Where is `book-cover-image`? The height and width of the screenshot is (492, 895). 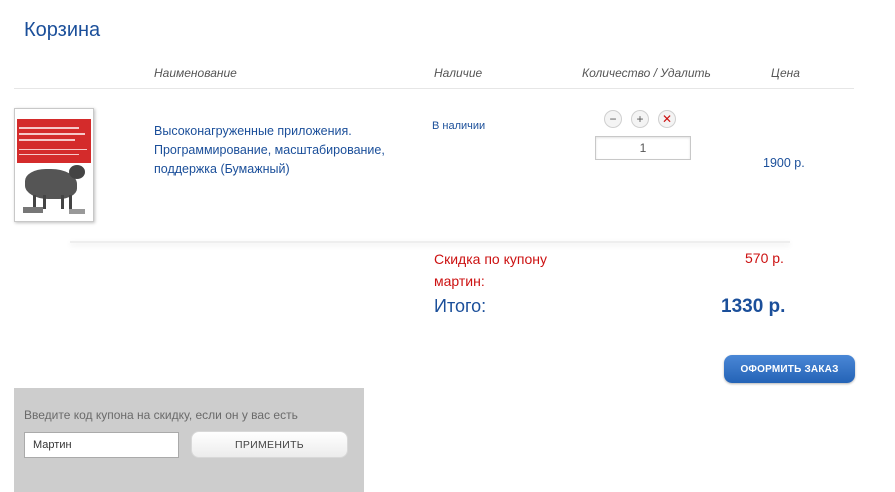
book-cover-image is located at coordinates (54, 165).